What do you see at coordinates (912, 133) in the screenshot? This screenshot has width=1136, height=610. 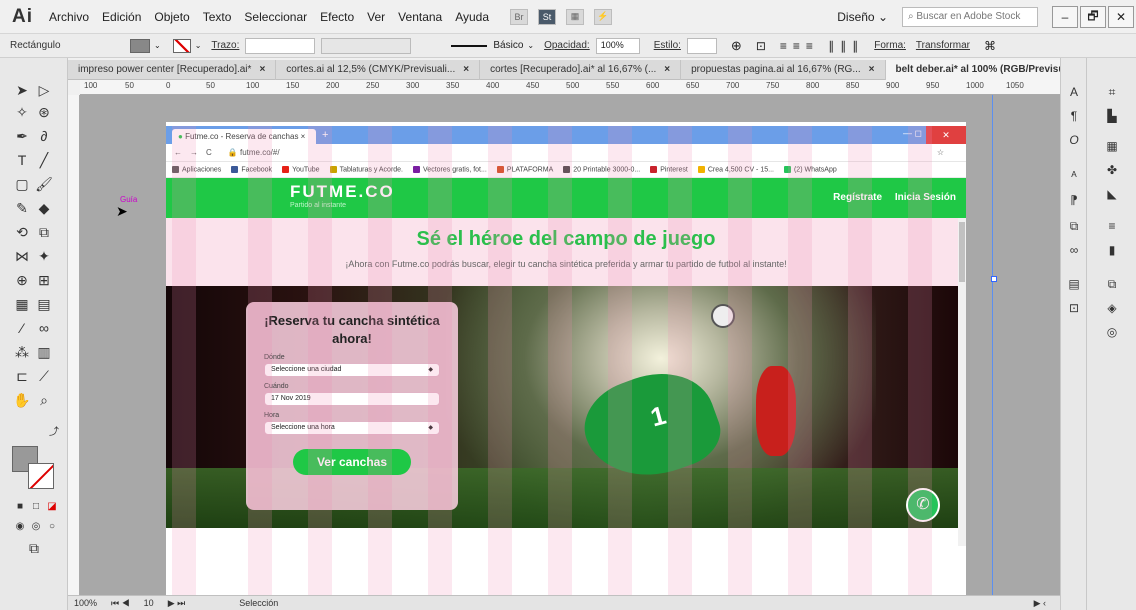 I see `browser-minimize-icon: — ◻` at bounding box center [912, 133].